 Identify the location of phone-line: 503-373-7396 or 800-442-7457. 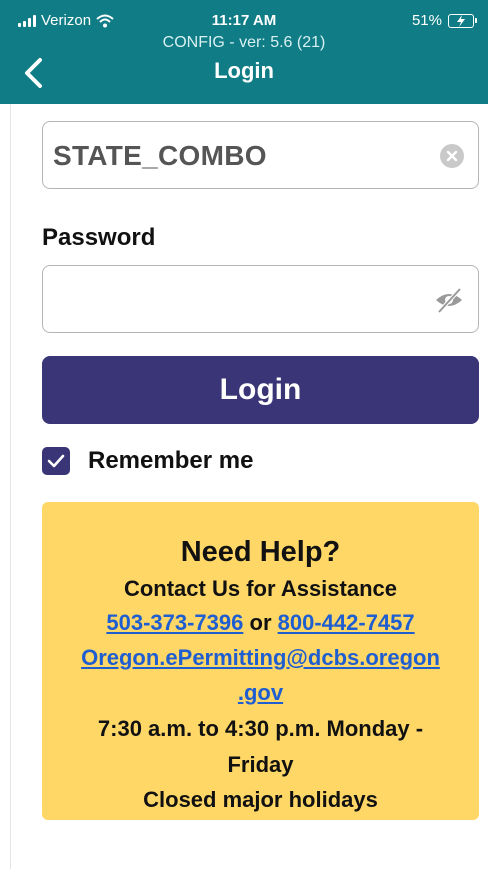
(260, 623).